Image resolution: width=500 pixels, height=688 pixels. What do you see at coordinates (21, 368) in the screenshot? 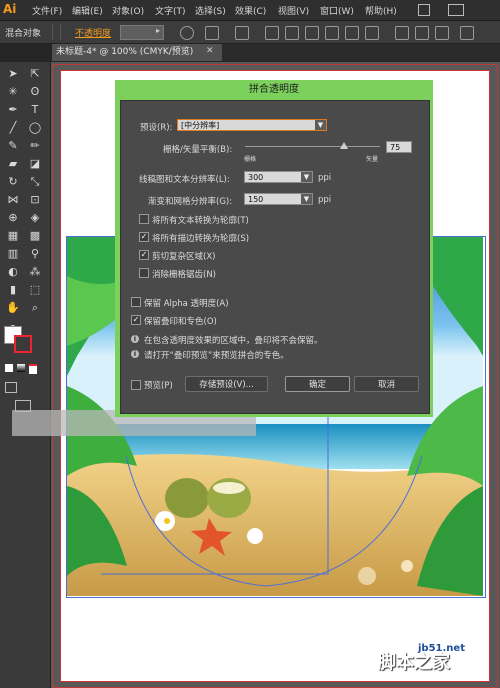
I see `gradient-mode-icon` at bounding box center [21, 368].